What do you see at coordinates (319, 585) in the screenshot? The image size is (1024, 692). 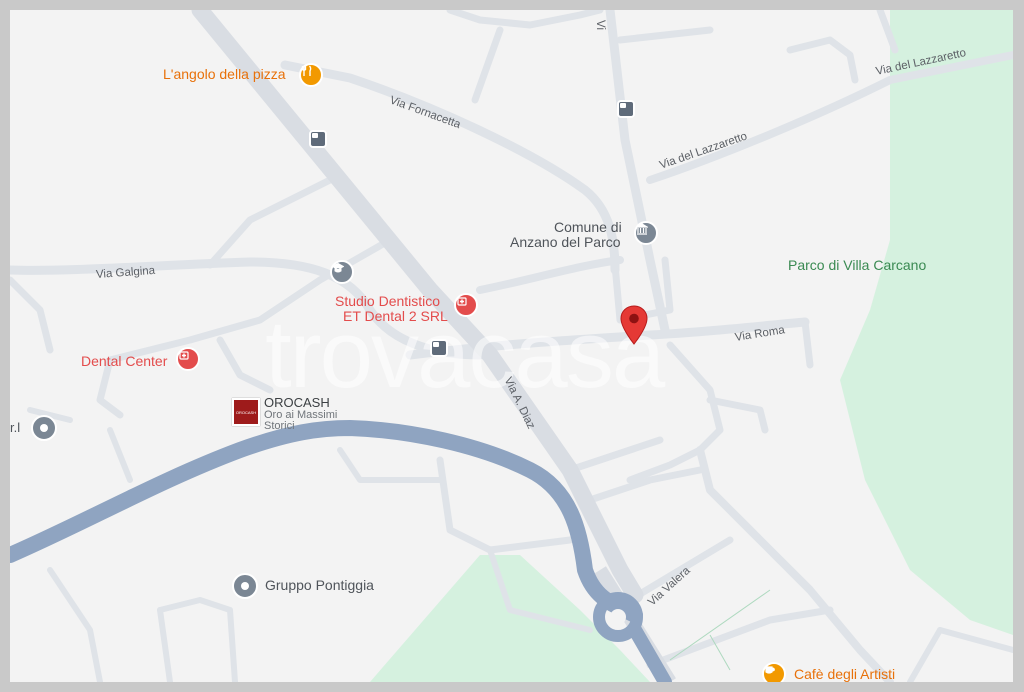 I see `poi-label-gruppo: Gruppo Pontiggia` at bounding box center [319, 585].